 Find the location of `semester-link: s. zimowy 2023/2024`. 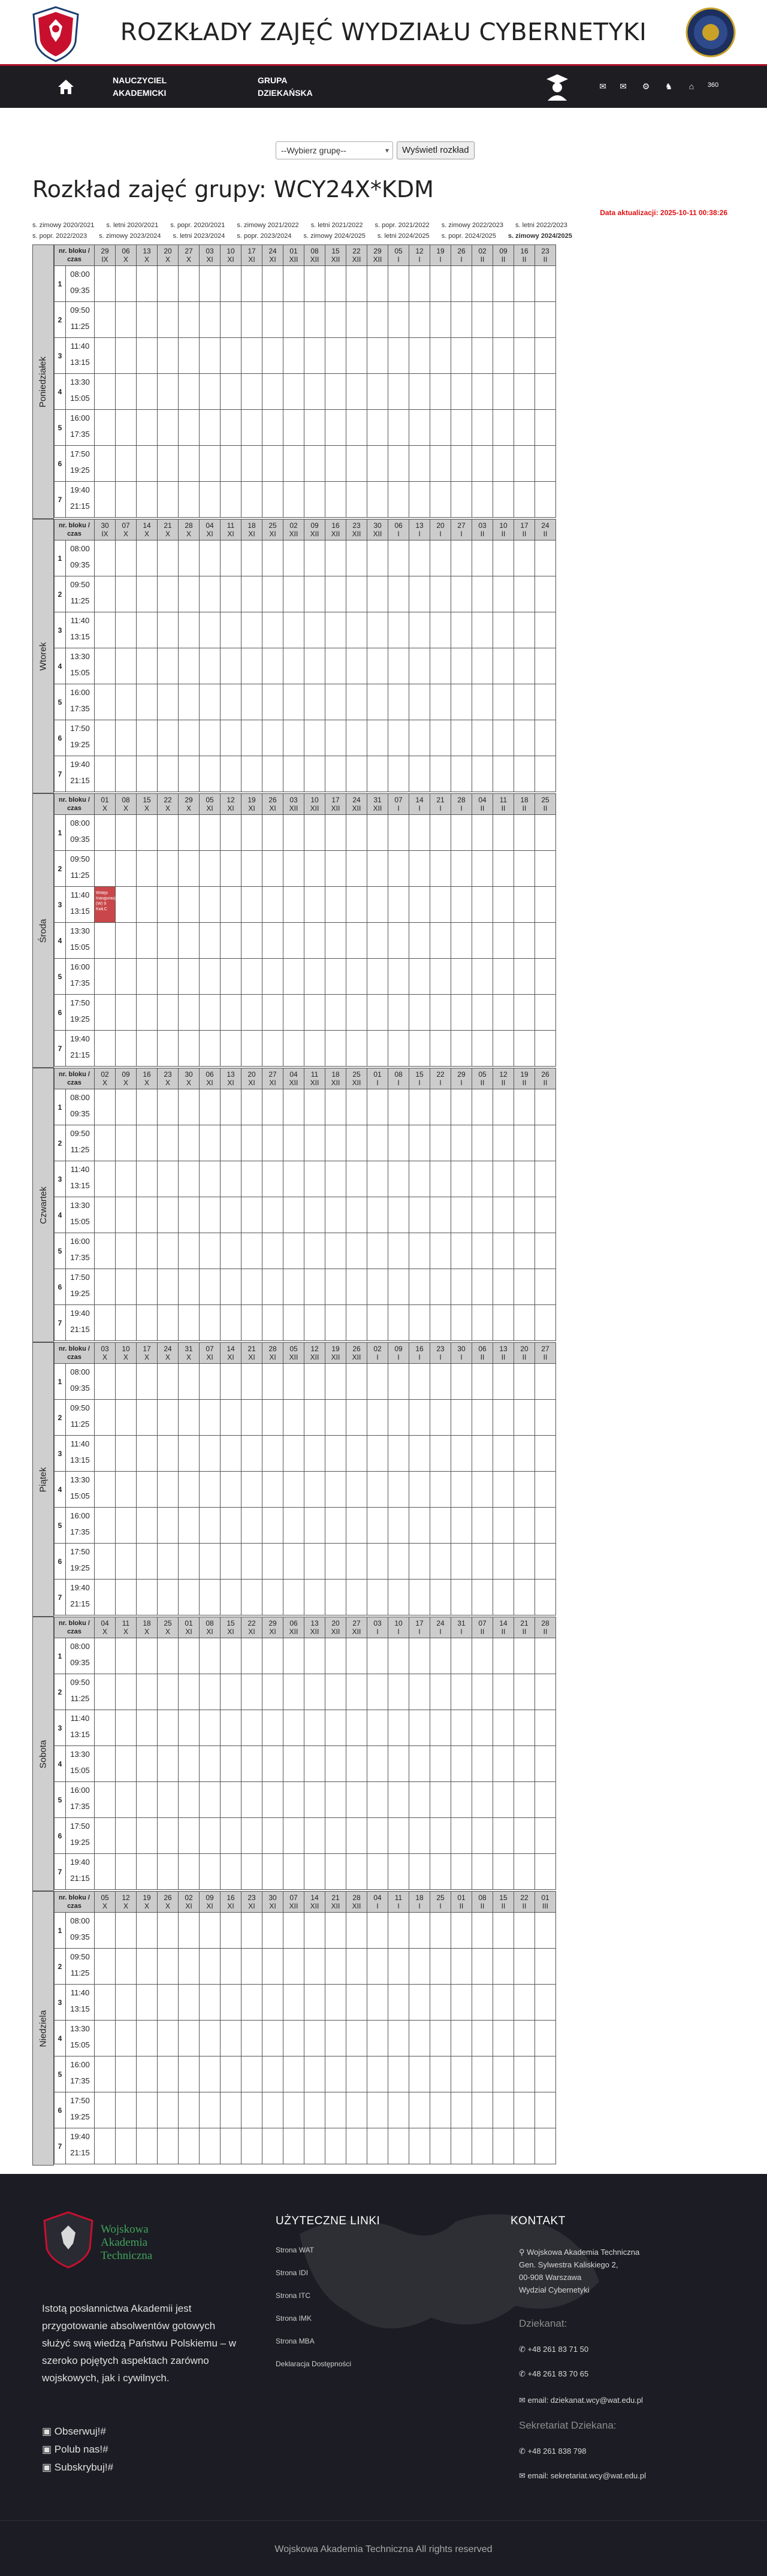

semester-link: s. zimowy 2023/2024 is located at coordinates (130, 236).